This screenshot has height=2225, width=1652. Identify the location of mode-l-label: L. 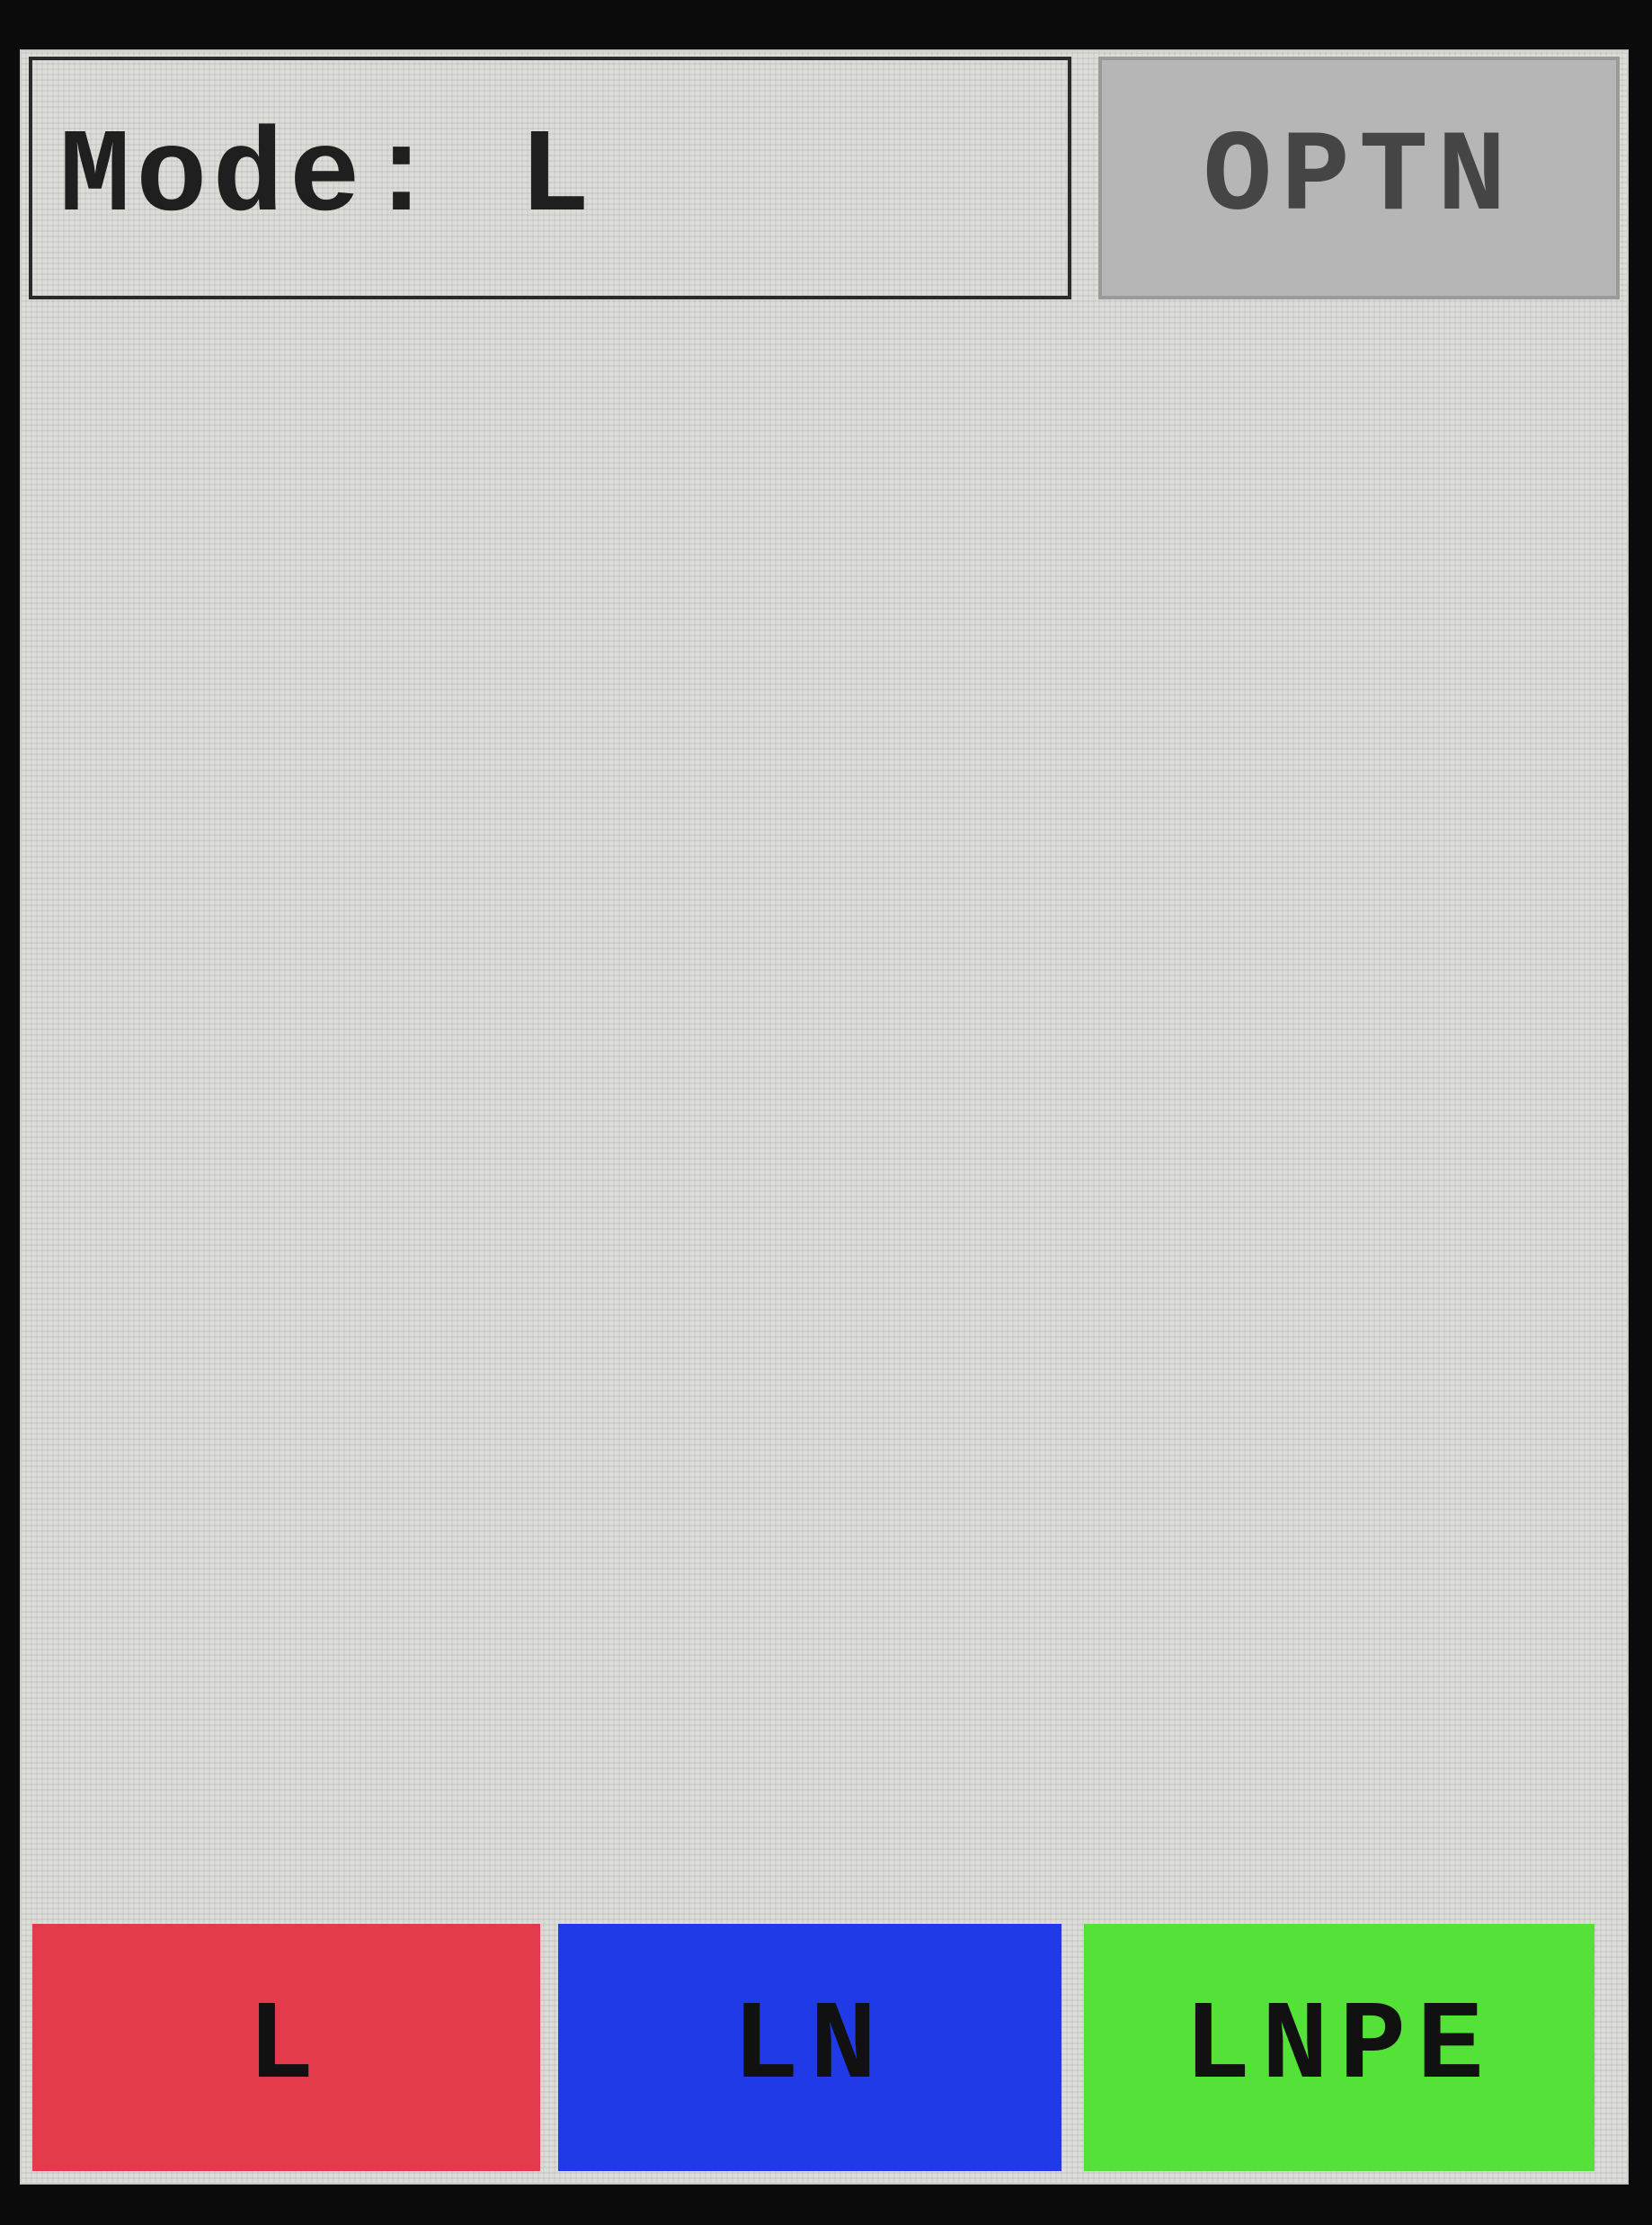
(286, 2048).